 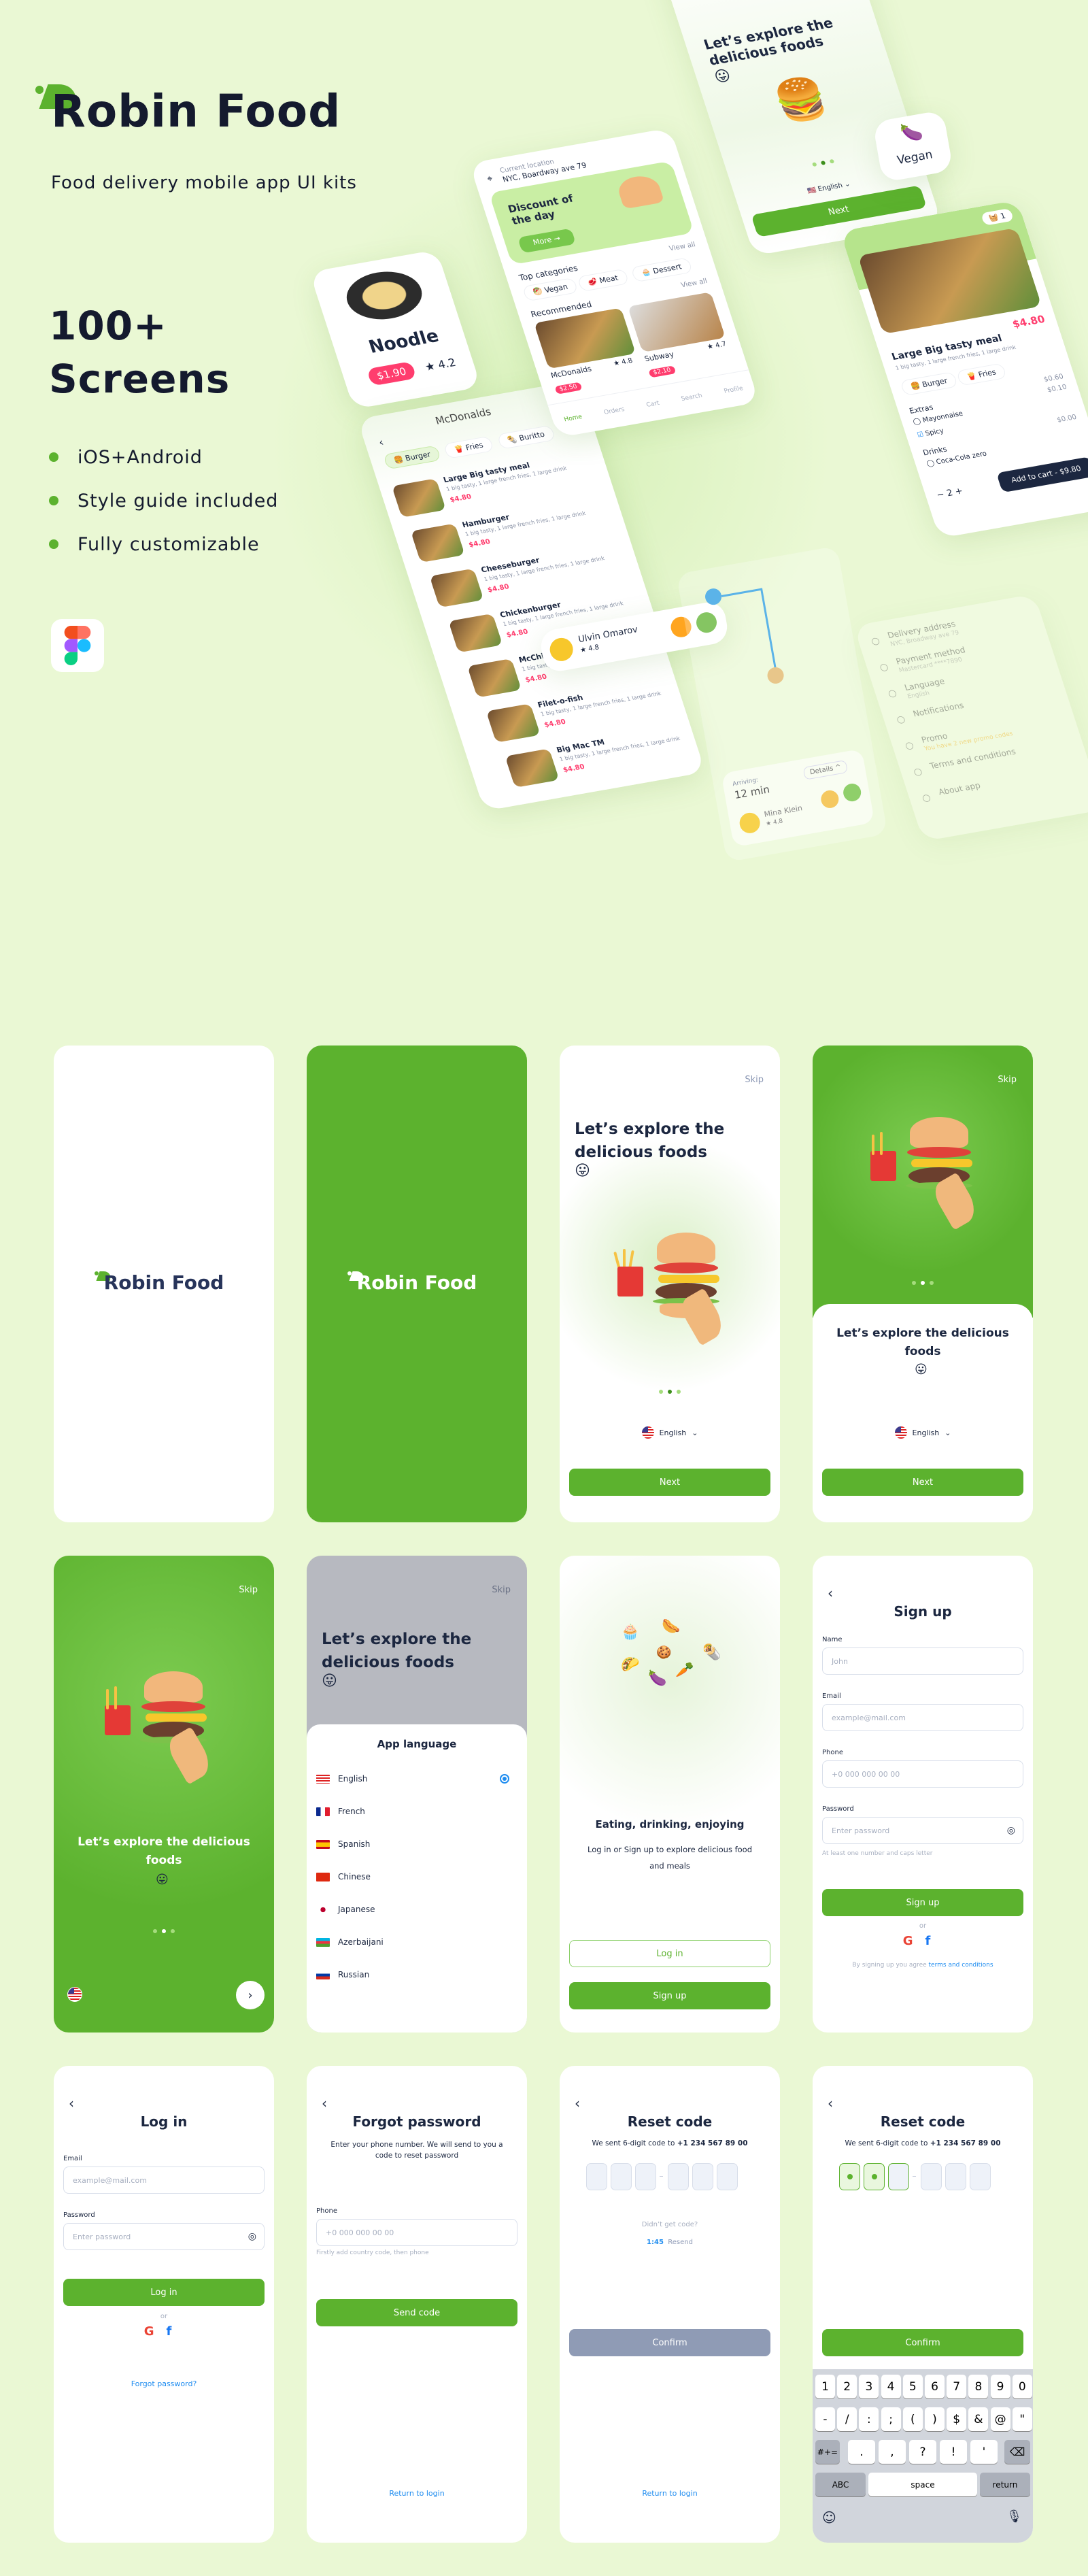 I want to click on language-option: French, so click(x=417, y=1811).